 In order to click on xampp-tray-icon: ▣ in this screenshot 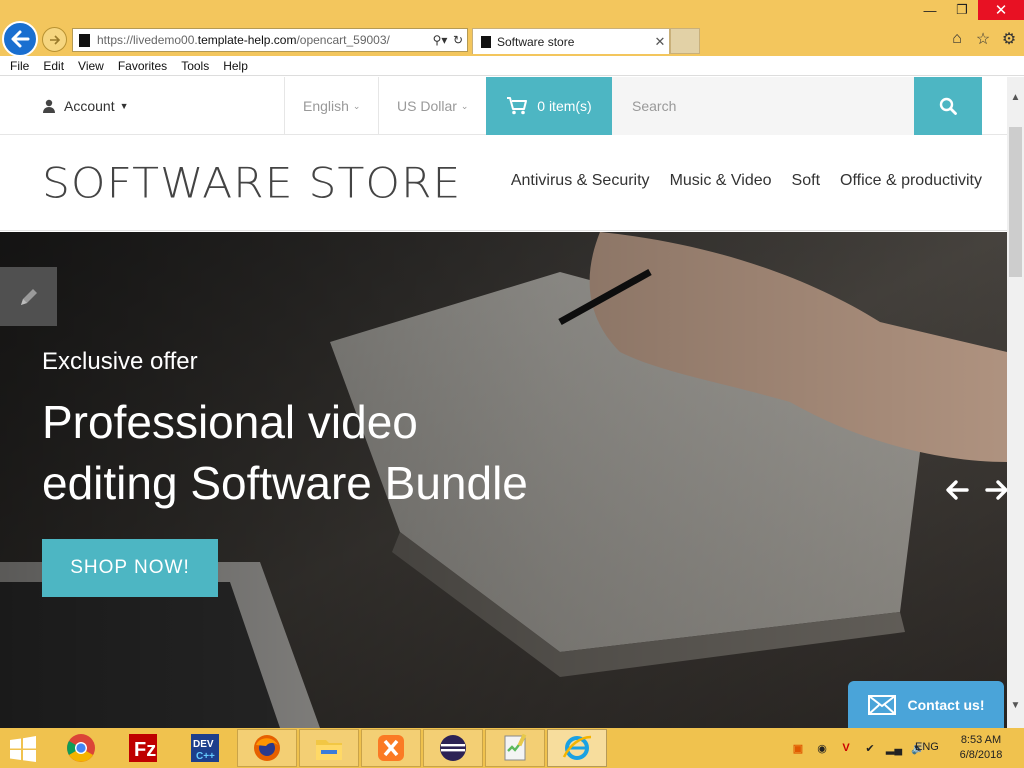, I will do `click(798, 748)`.